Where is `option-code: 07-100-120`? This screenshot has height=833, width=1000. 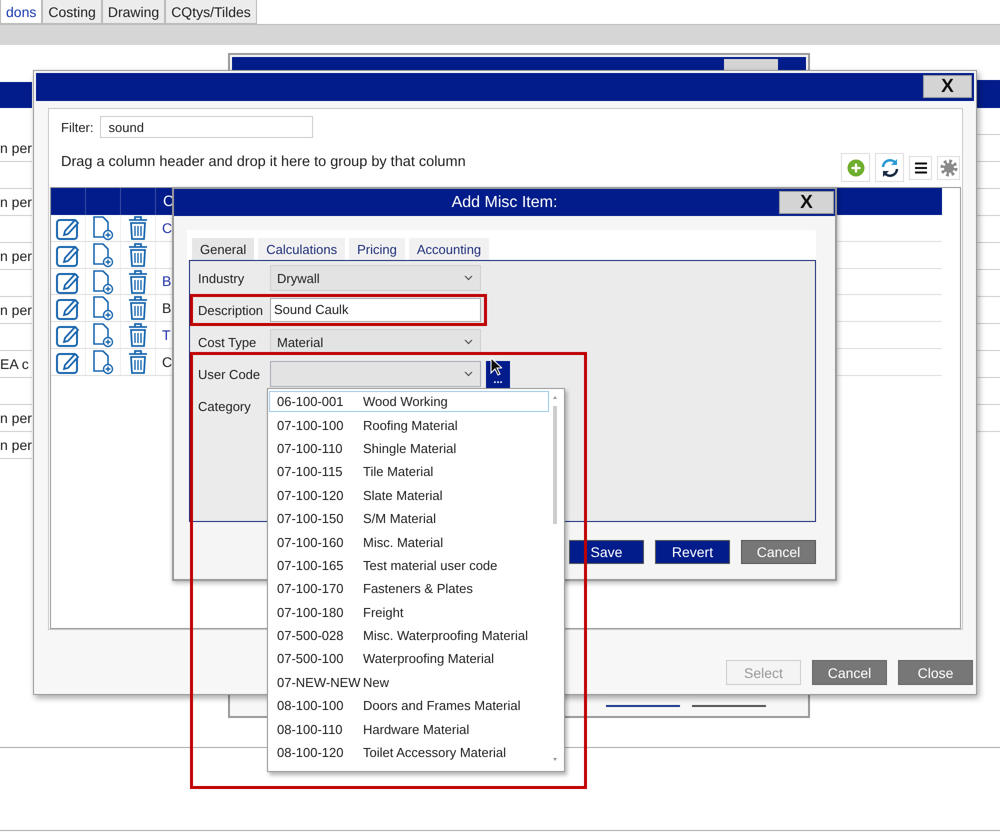
option-code: 07-100-120 is located at coordinates (310, 495).